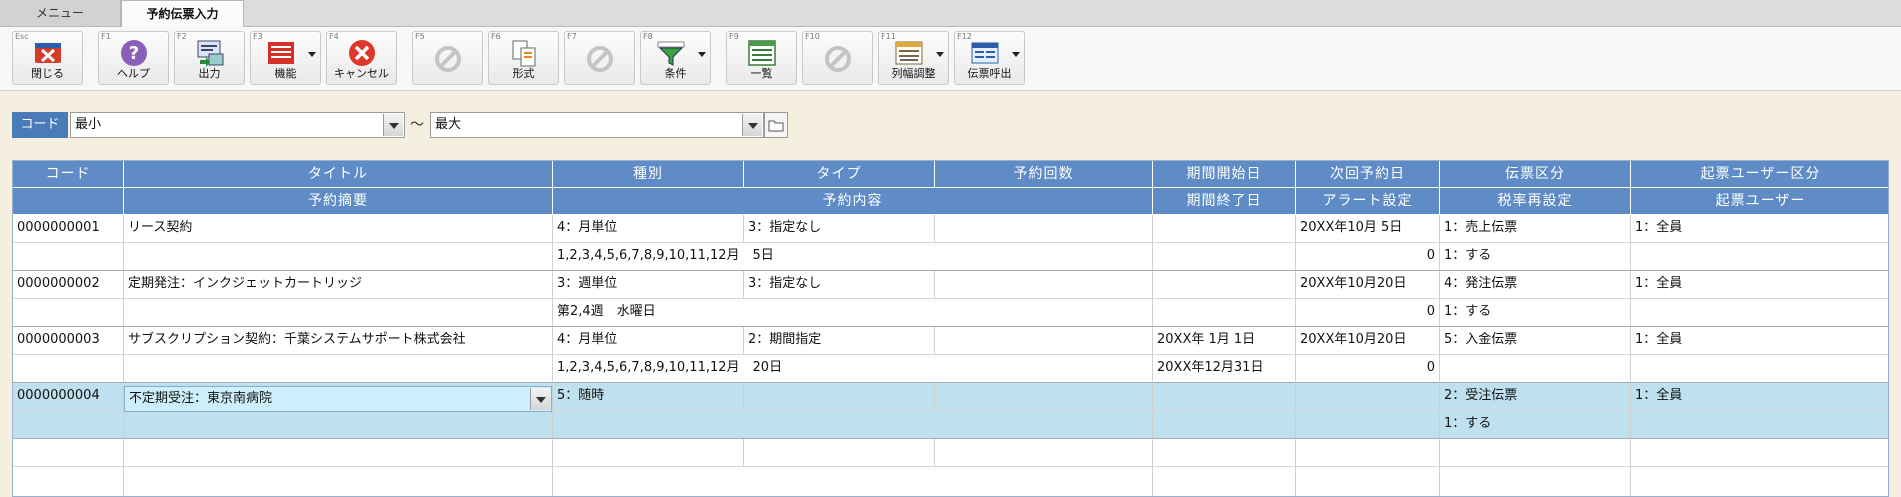 This screenshot has width=1901, height=497. What do you see at coordinates (648, 285) in the screenshot?
I see `cell-kind: 3：週単位` at bounding box center [648, 285].